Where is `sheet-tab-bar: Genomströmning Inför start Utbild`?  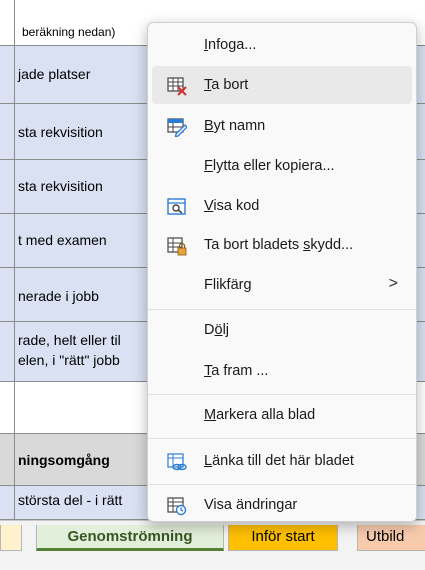 sheet-tab-bar: Genomströmning Inför start Utbild is located at coordinates (212, 545).